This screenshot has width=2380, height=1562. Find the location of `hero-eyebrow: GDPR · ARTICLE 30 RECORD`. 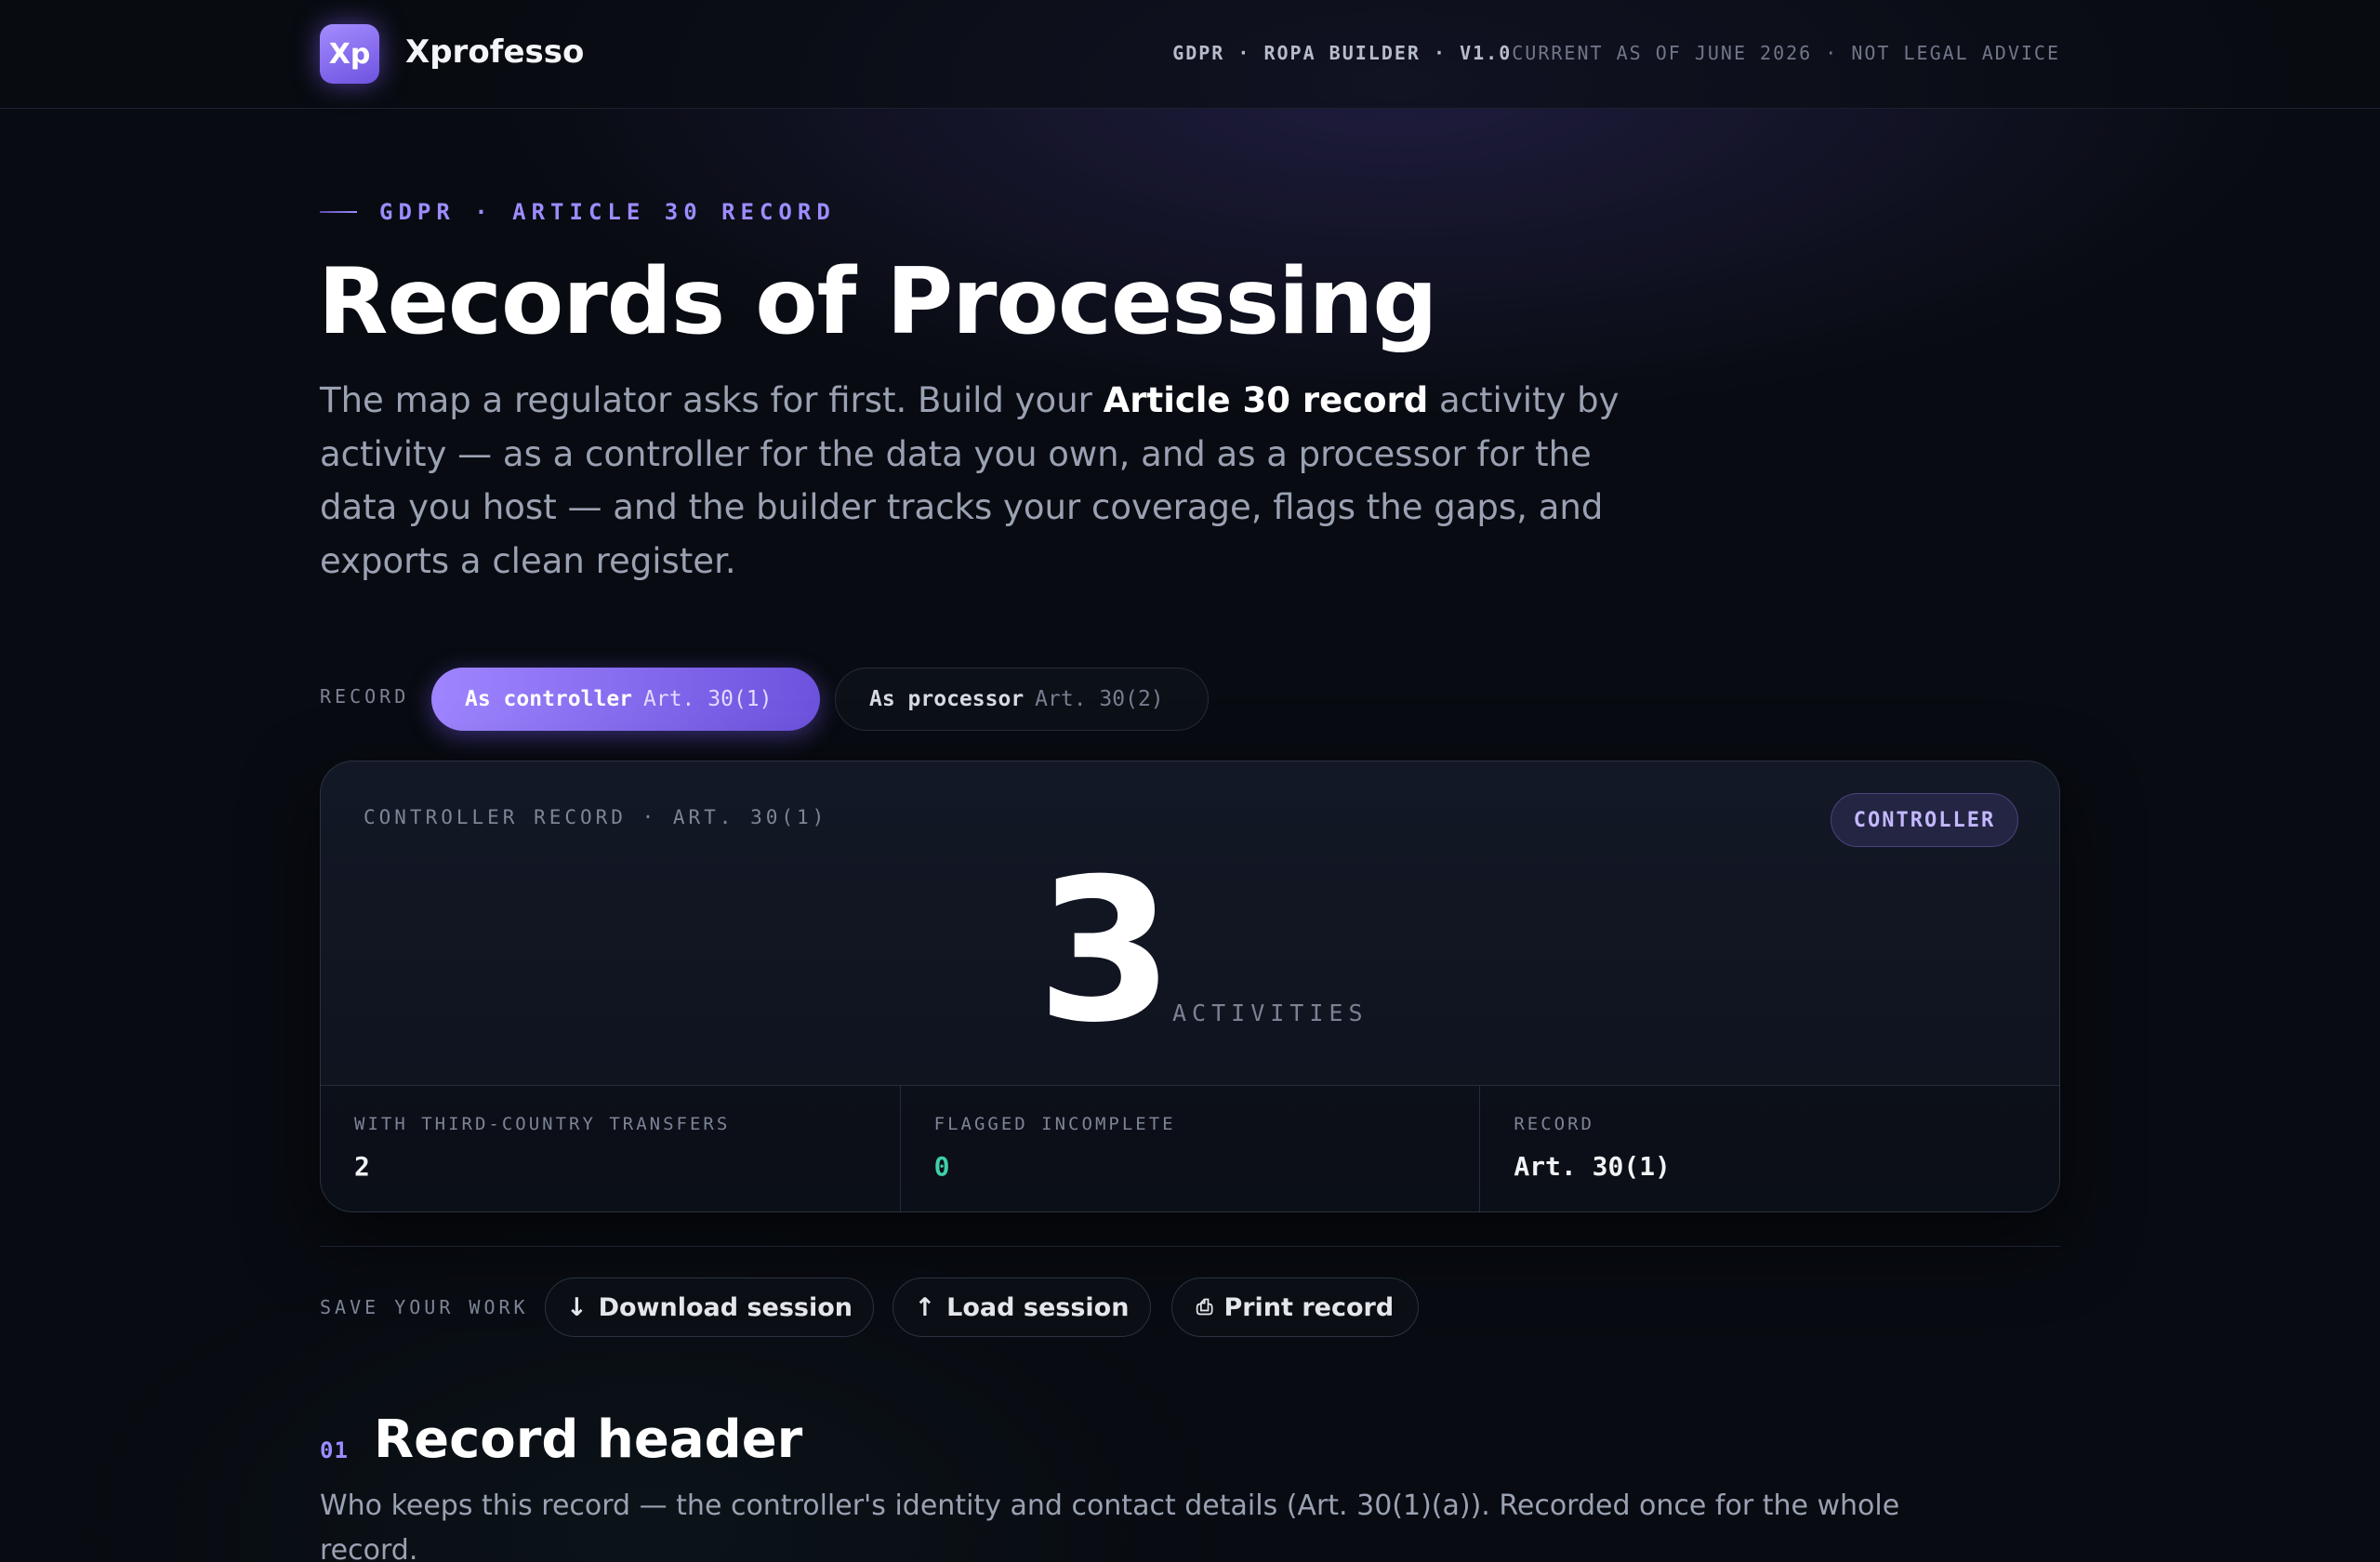

hero-eyebrow: GDPR · ARTICLE 30 RECORD is located at coordinates (578, 212).